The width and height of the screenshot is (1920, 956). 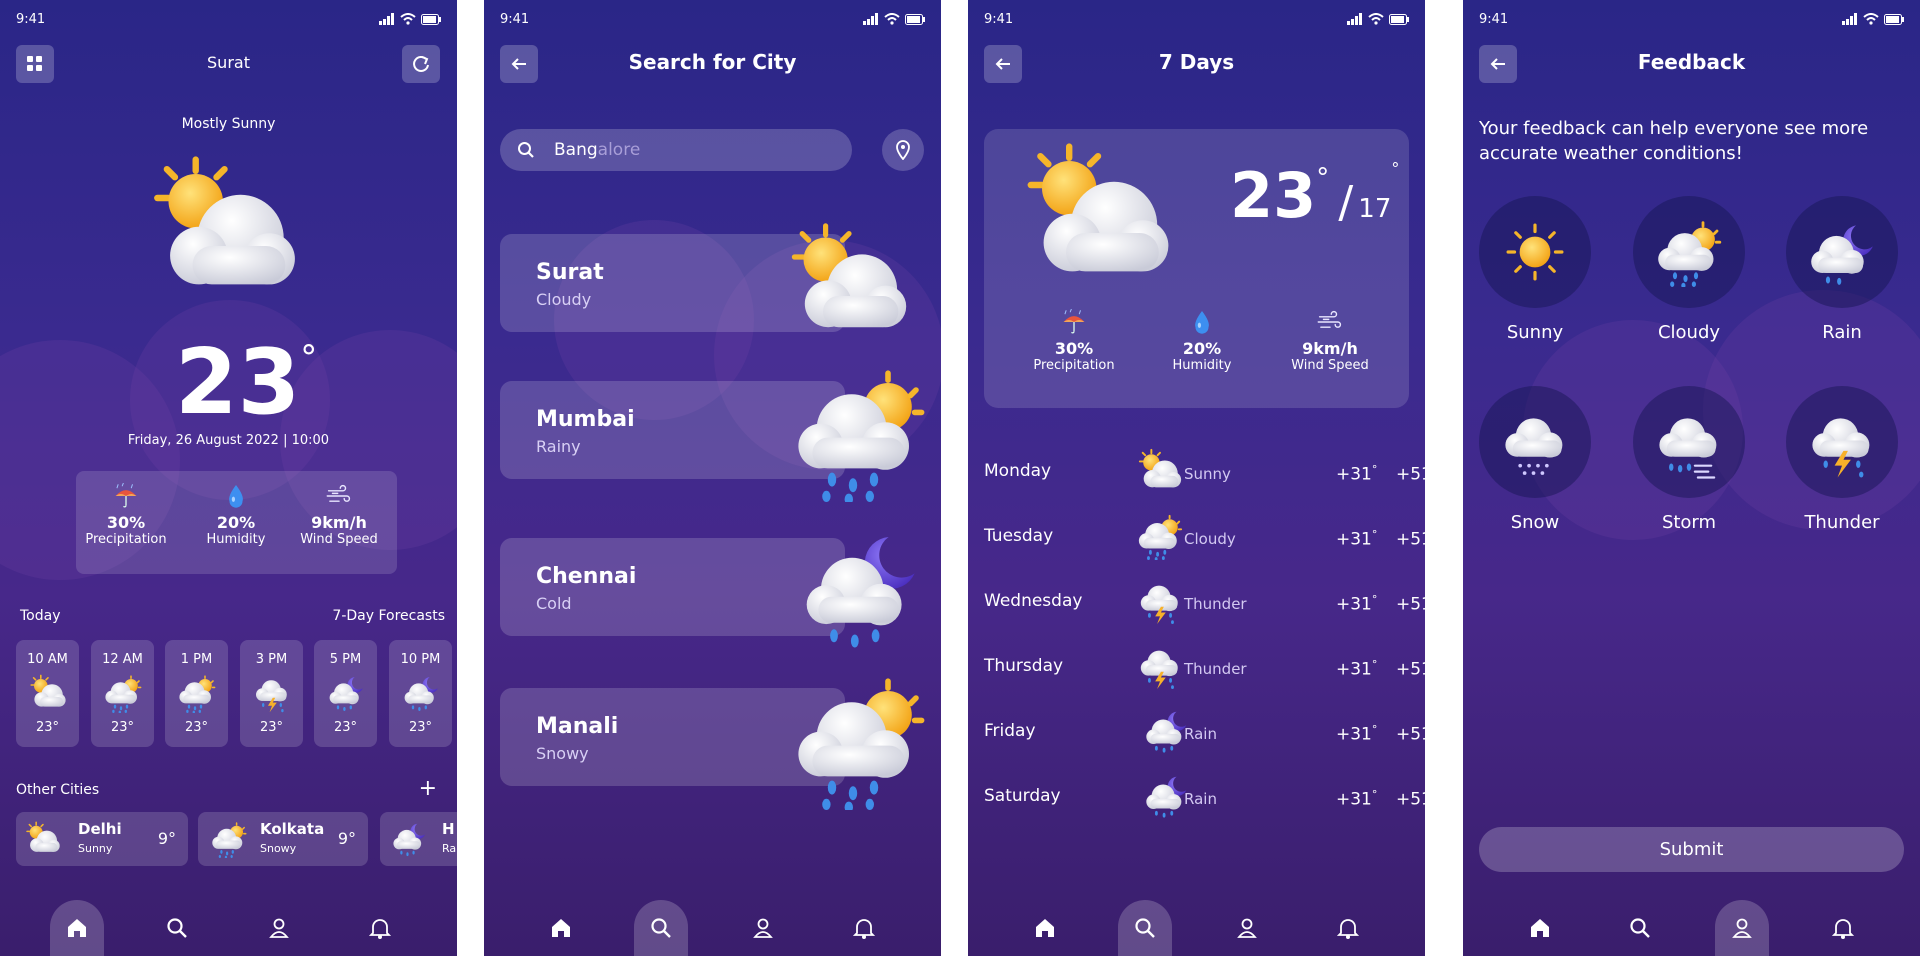 What do you see at coordinates (1346, 202) in the screenshot?
I see `temp-slash: /` at bounding box center [1346, 202].